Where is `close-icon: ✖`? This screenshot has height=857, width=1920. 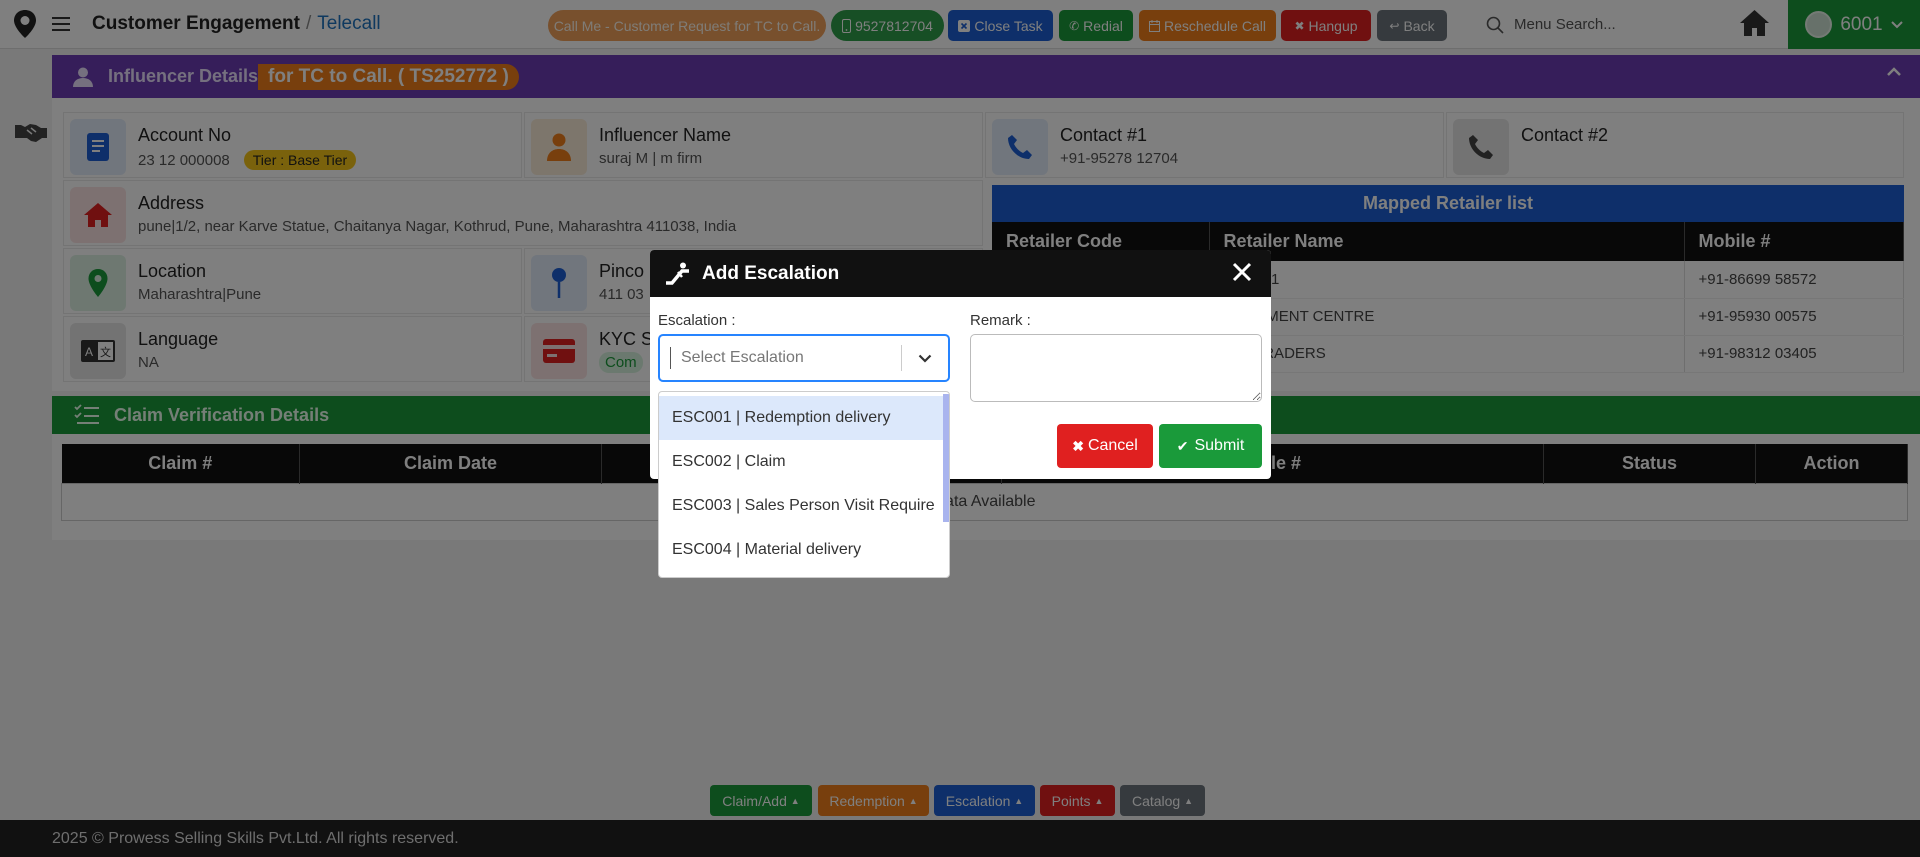
close-icon: ✖ is located at coordinates (1078, 445).